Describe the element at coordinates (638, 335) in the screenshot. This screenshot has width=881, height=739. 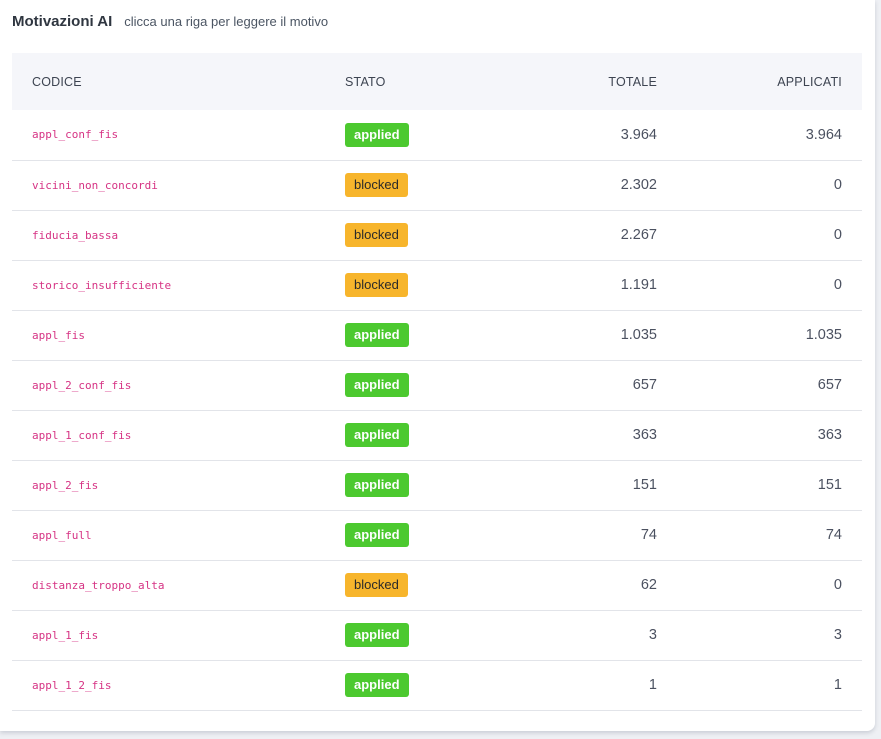
I see `total-count: 1.035` at that location.